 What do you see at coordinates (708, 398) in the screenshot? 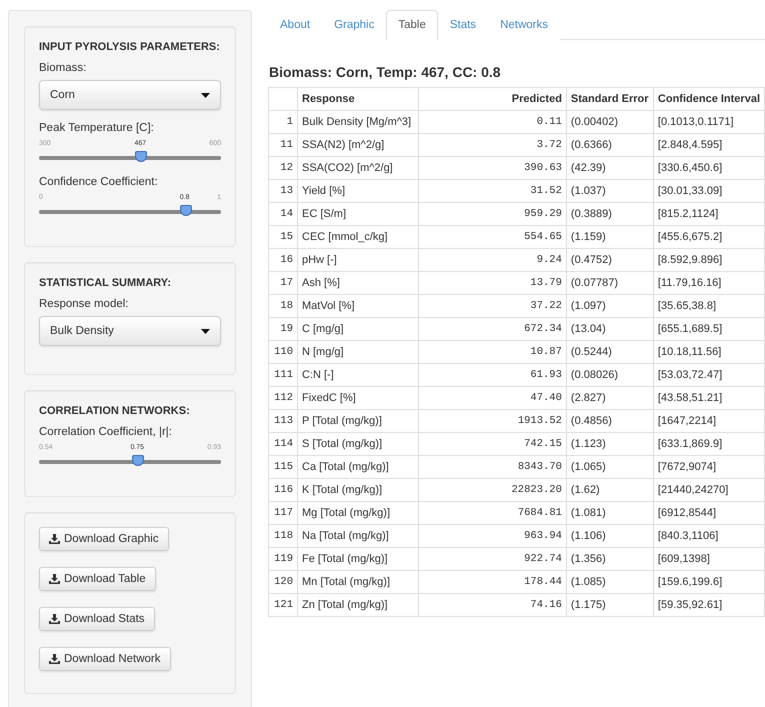
I see `table-cell: [43.58,51.21]` at bounding box center [708, 398].